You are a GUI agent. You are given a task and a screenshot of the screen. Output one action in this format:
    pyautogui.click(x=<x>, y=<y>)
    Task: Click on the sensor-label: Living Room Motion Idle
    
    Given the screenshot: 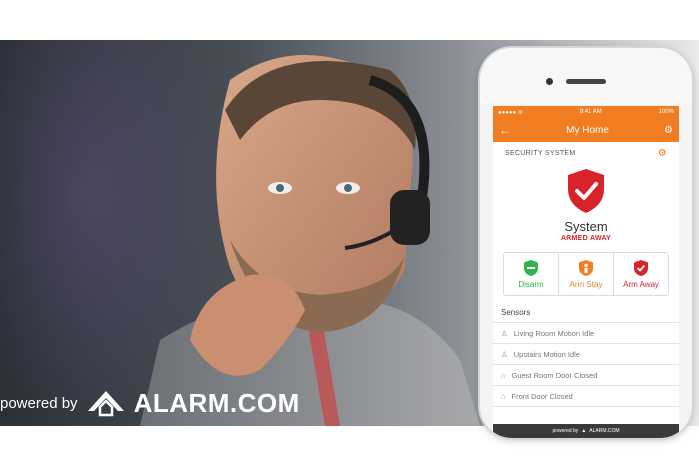 What is the action you would take?
    pyautogui.click(x=554, y=333)
    